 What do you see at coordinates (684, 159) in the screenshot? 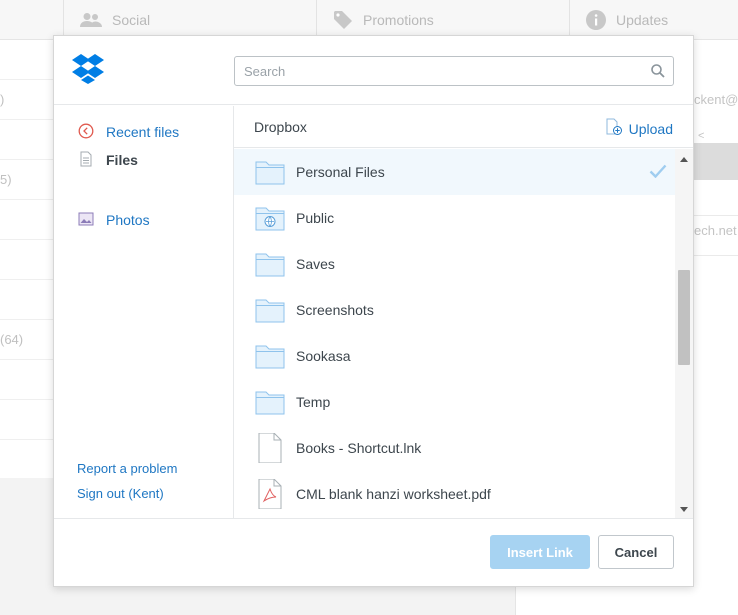
I see `scroll-up-arrow-icon` at bounding box center [684, 159].